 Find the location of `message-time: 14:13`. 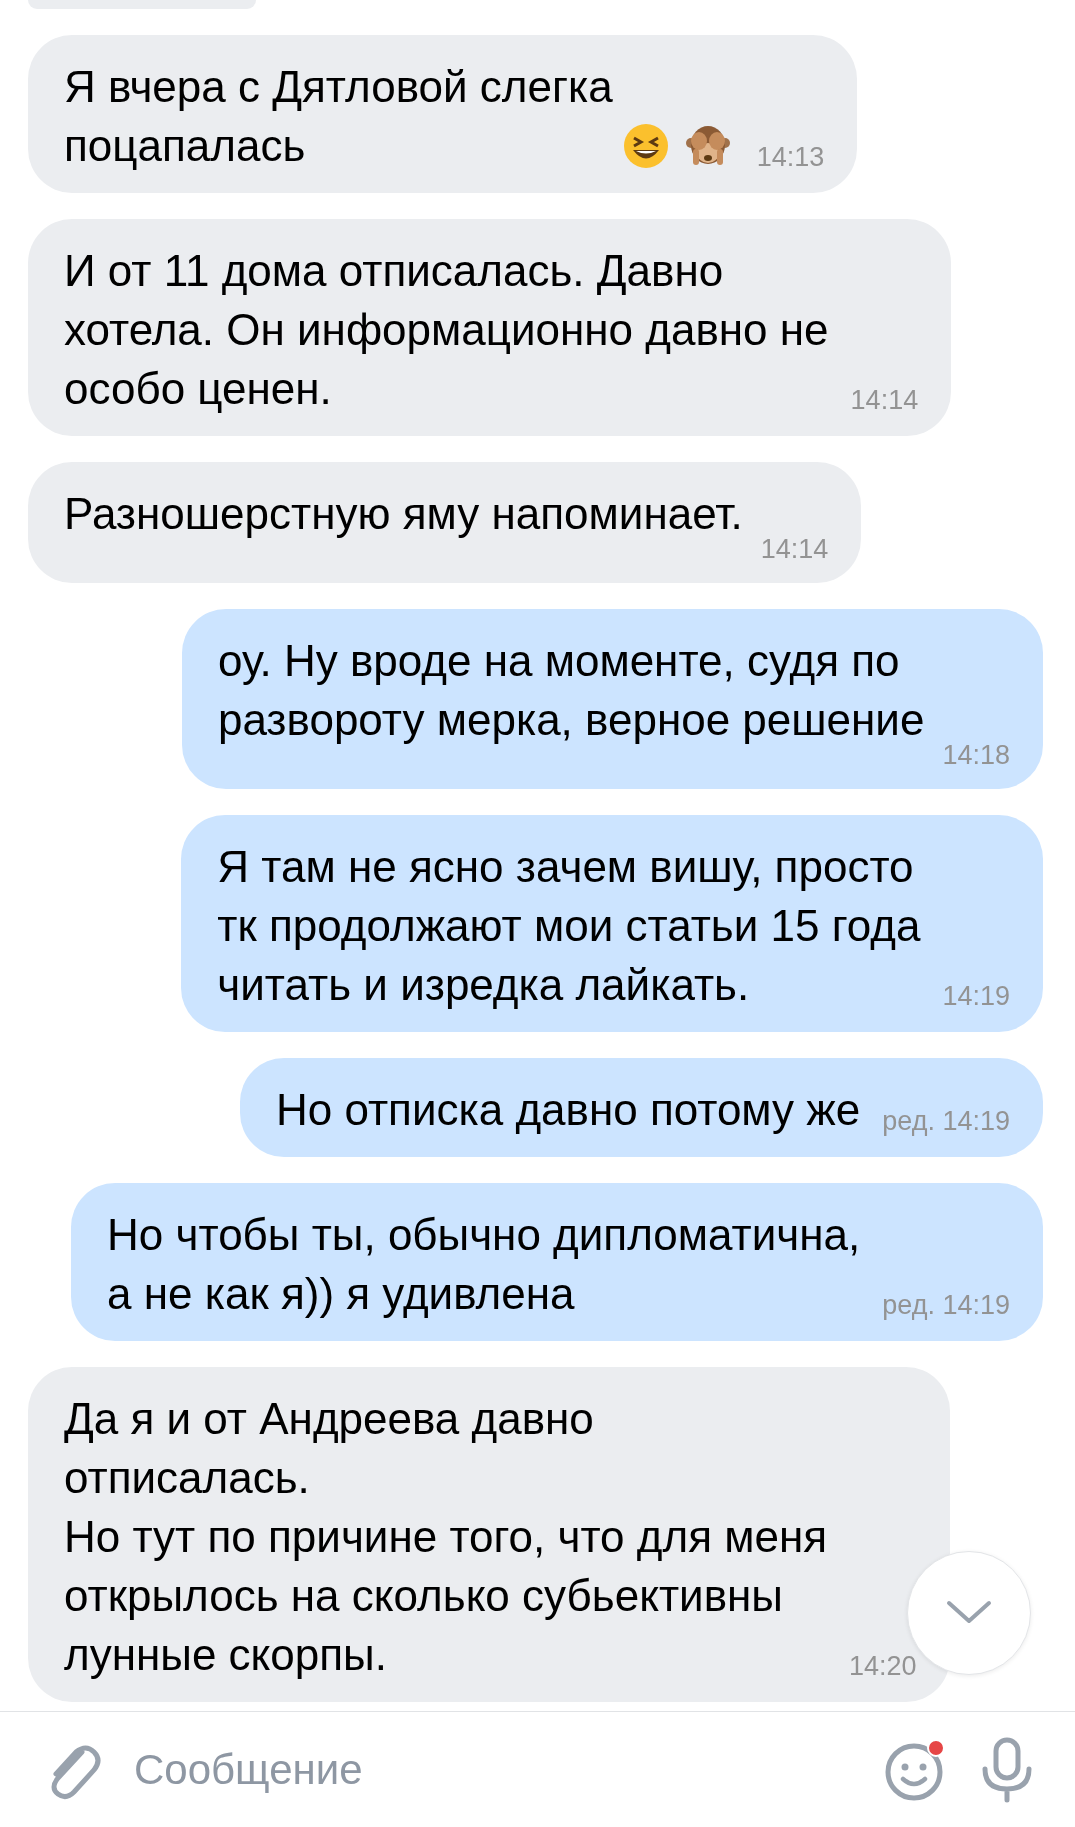

message-time: 14:13 is located at coordinates (790, 157).